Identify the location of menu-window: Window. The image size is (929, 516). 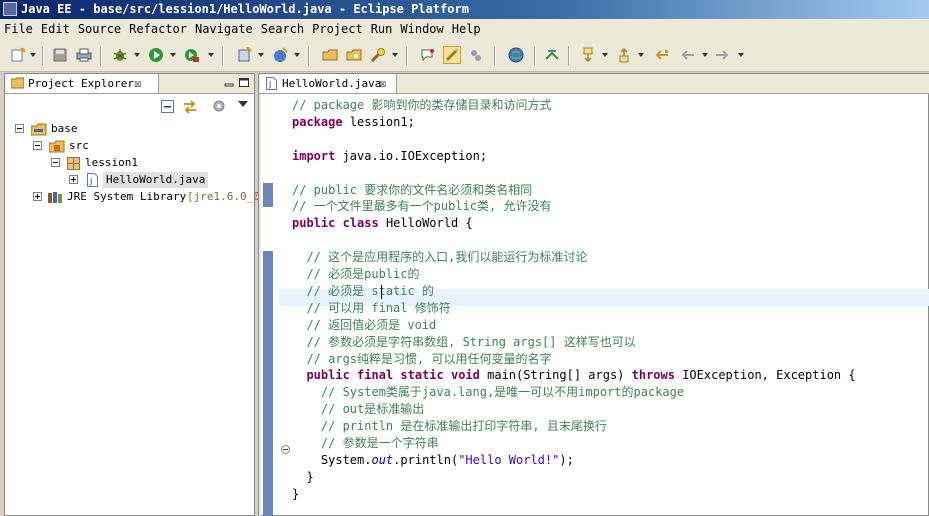
(421, 29).